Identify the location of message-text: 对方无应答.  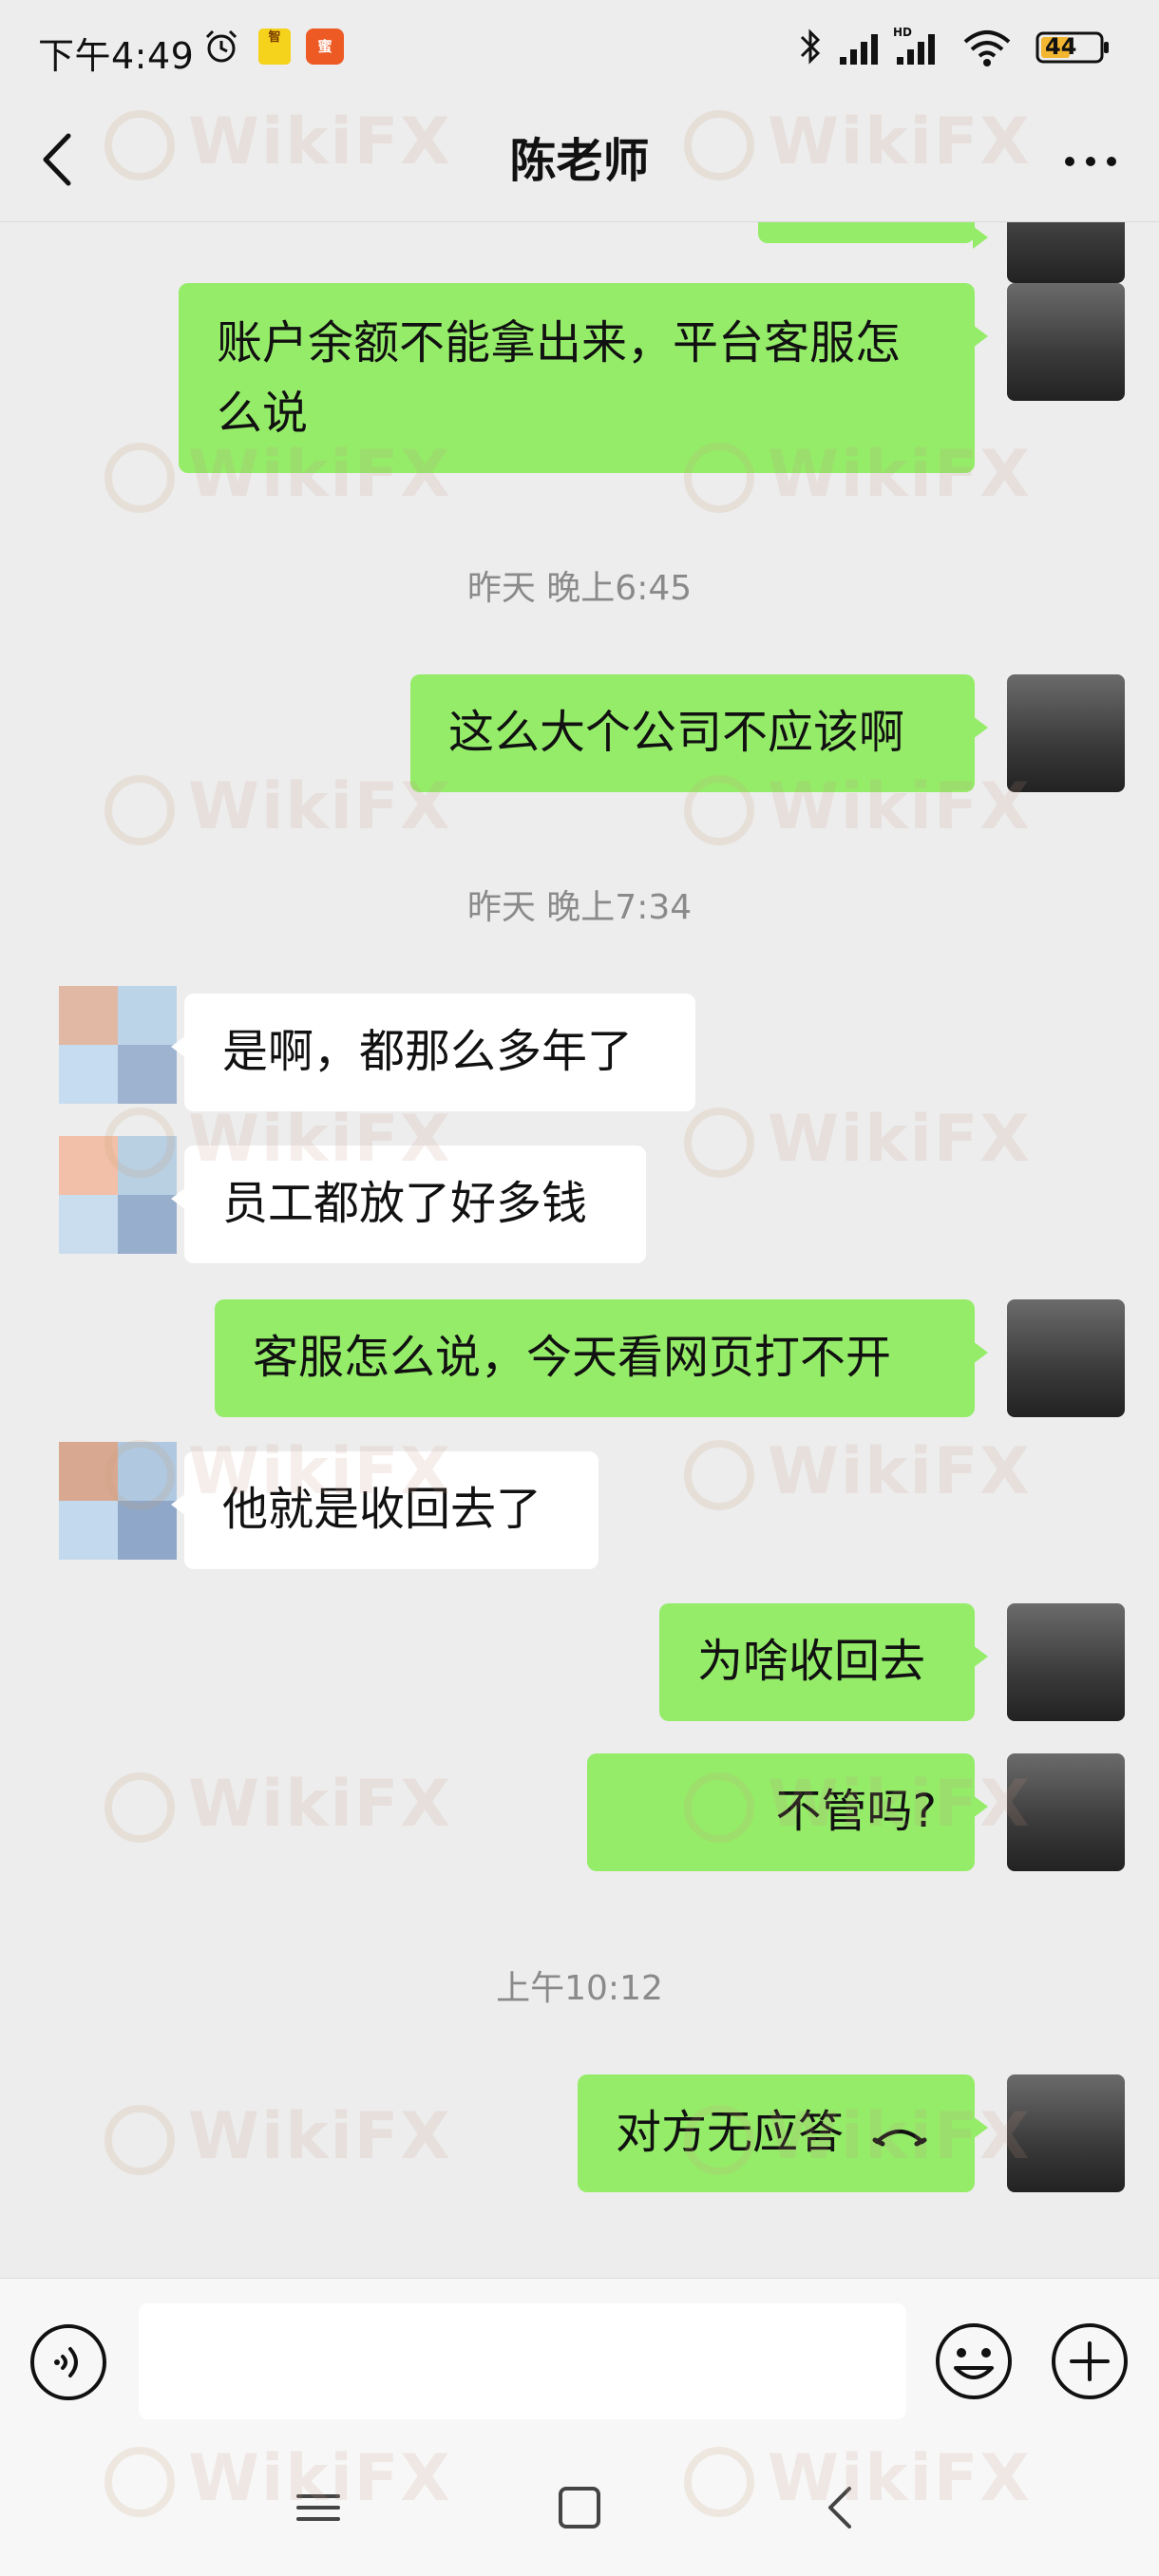
(730, 2132).